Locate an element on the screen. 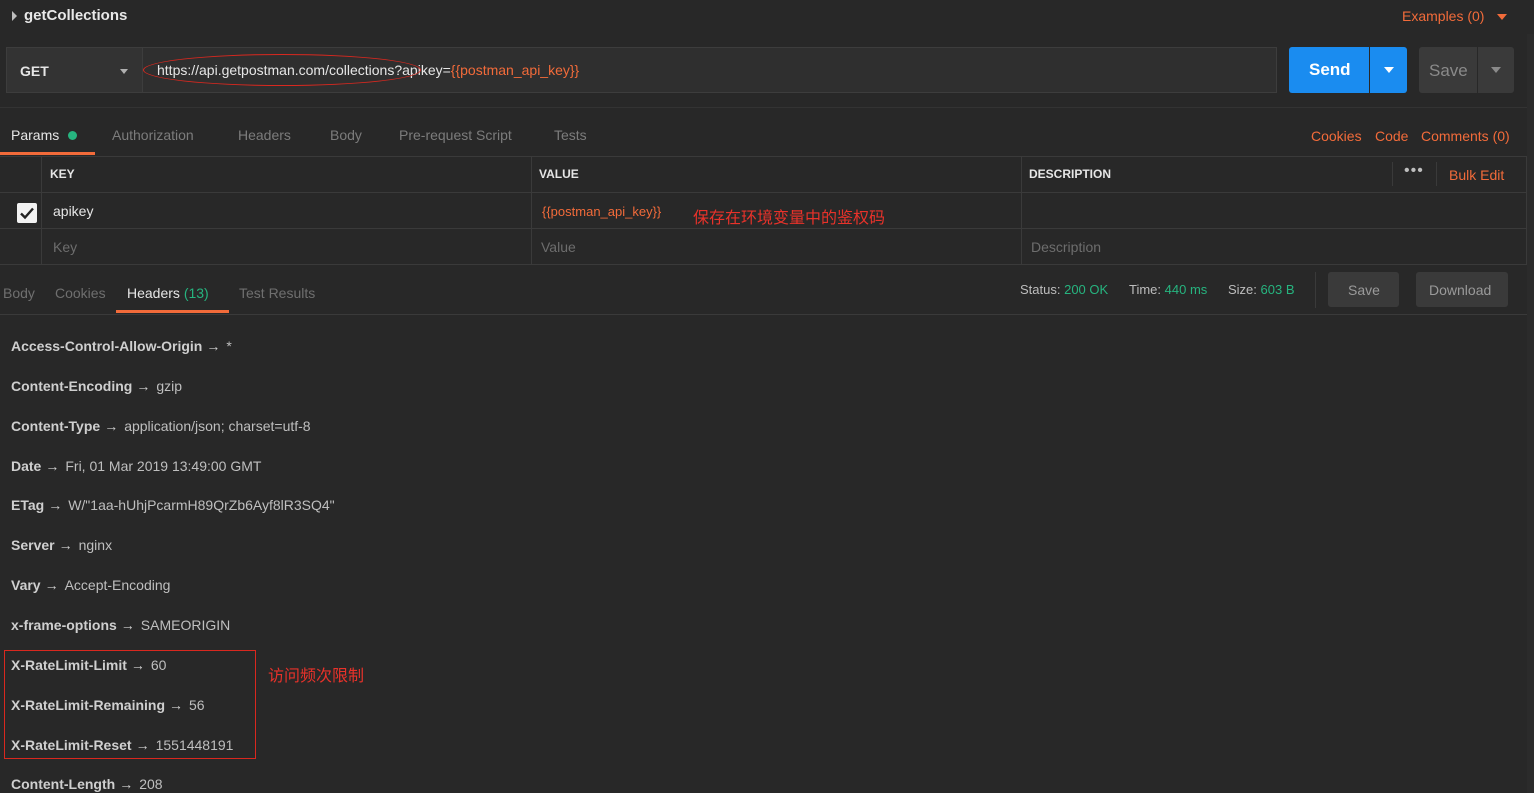 This screenshot has height=793, width=1534. header-value: W/"1aa-hUhjPcarmH89QrZb6Ayf8lR3SQ4" is located at coordinates (201, 505).